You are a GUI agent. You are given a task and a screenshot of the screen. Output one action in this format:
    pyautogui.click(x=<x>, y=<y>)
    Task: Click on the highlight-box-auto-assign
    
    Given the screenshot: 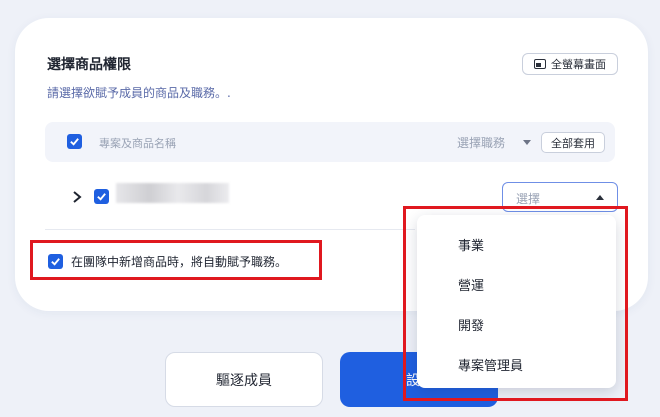 What is the action you would take?
    pyautogui.click(x=176, y=260)
    